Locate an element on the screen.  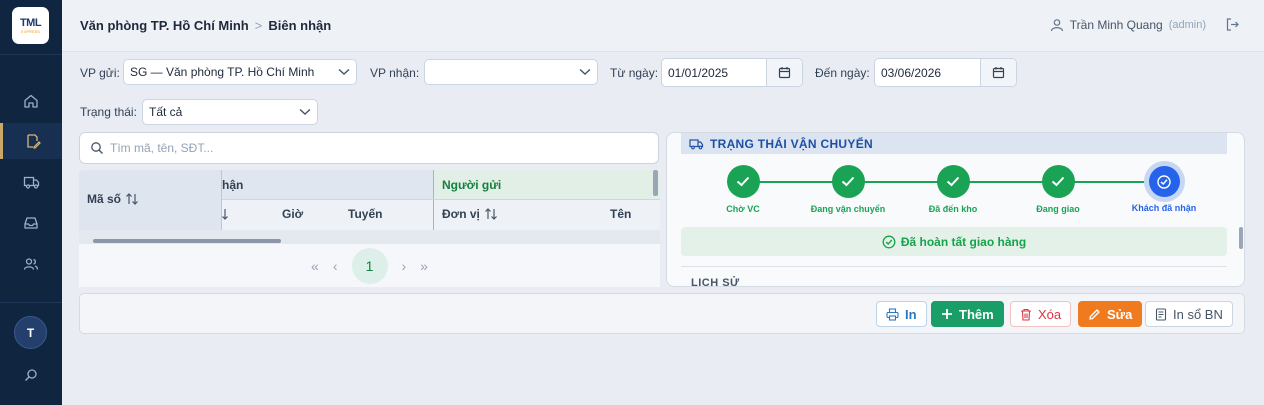
step-label: Khách đã nhận is located at coordinates (1164, 208).